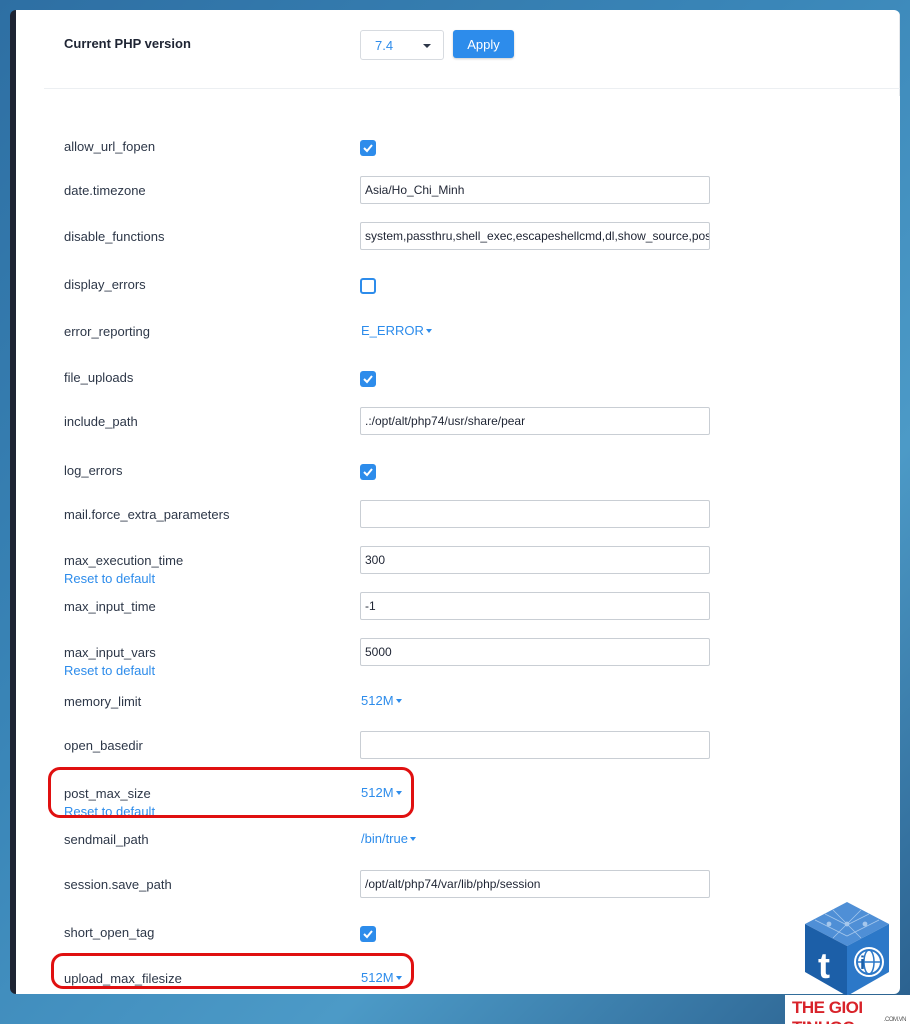 The image size is (910, 1024). What do you see at coordinates (847, 1009) in the screenshot?
I see `watermark-text: THE GIOI TINHOC .COM.VN` at bounding box center [847, 1009].